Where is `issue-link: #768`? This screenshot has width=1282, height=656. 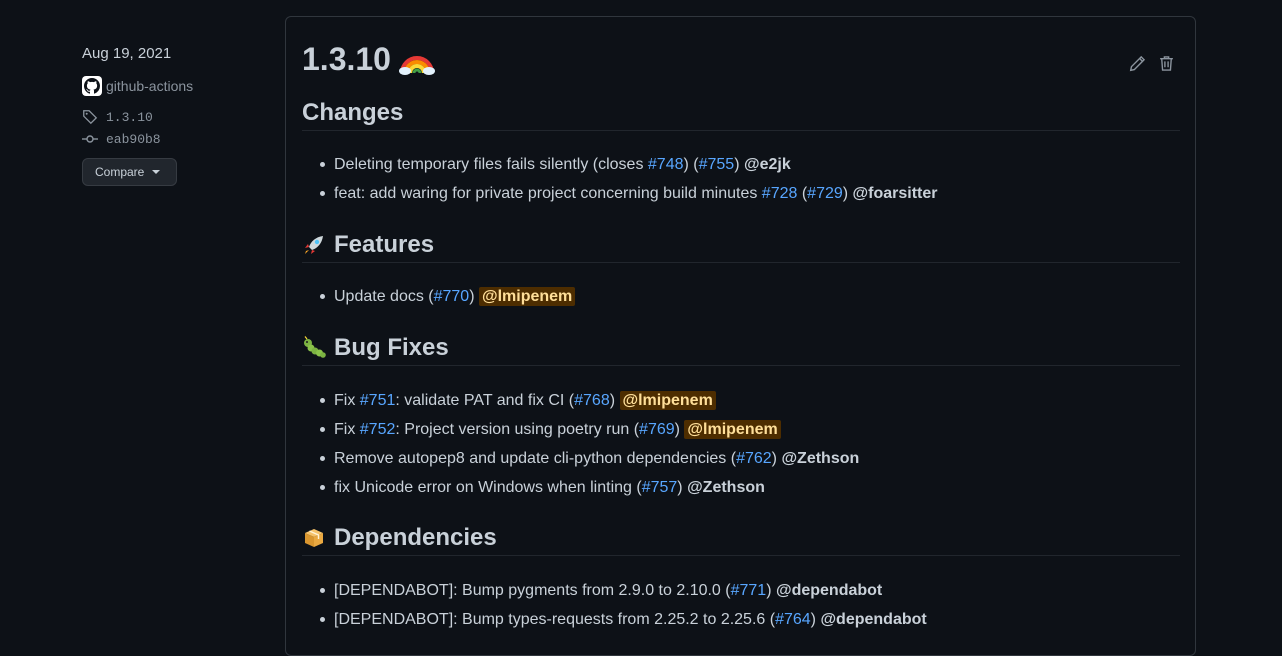
issue-link: #768 is located at coordinates (592, 400).